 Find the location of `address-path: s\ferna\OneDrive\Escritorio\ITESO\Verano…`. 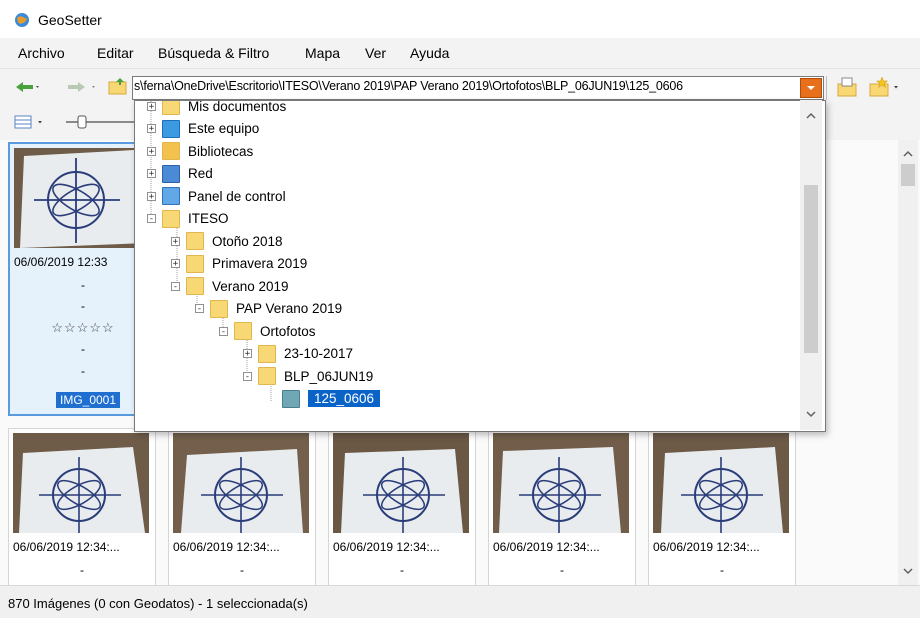

address-path: s\ferna\OneDrive\Escritorio\ITESO\Verano… is located at coordinates (408, 86).